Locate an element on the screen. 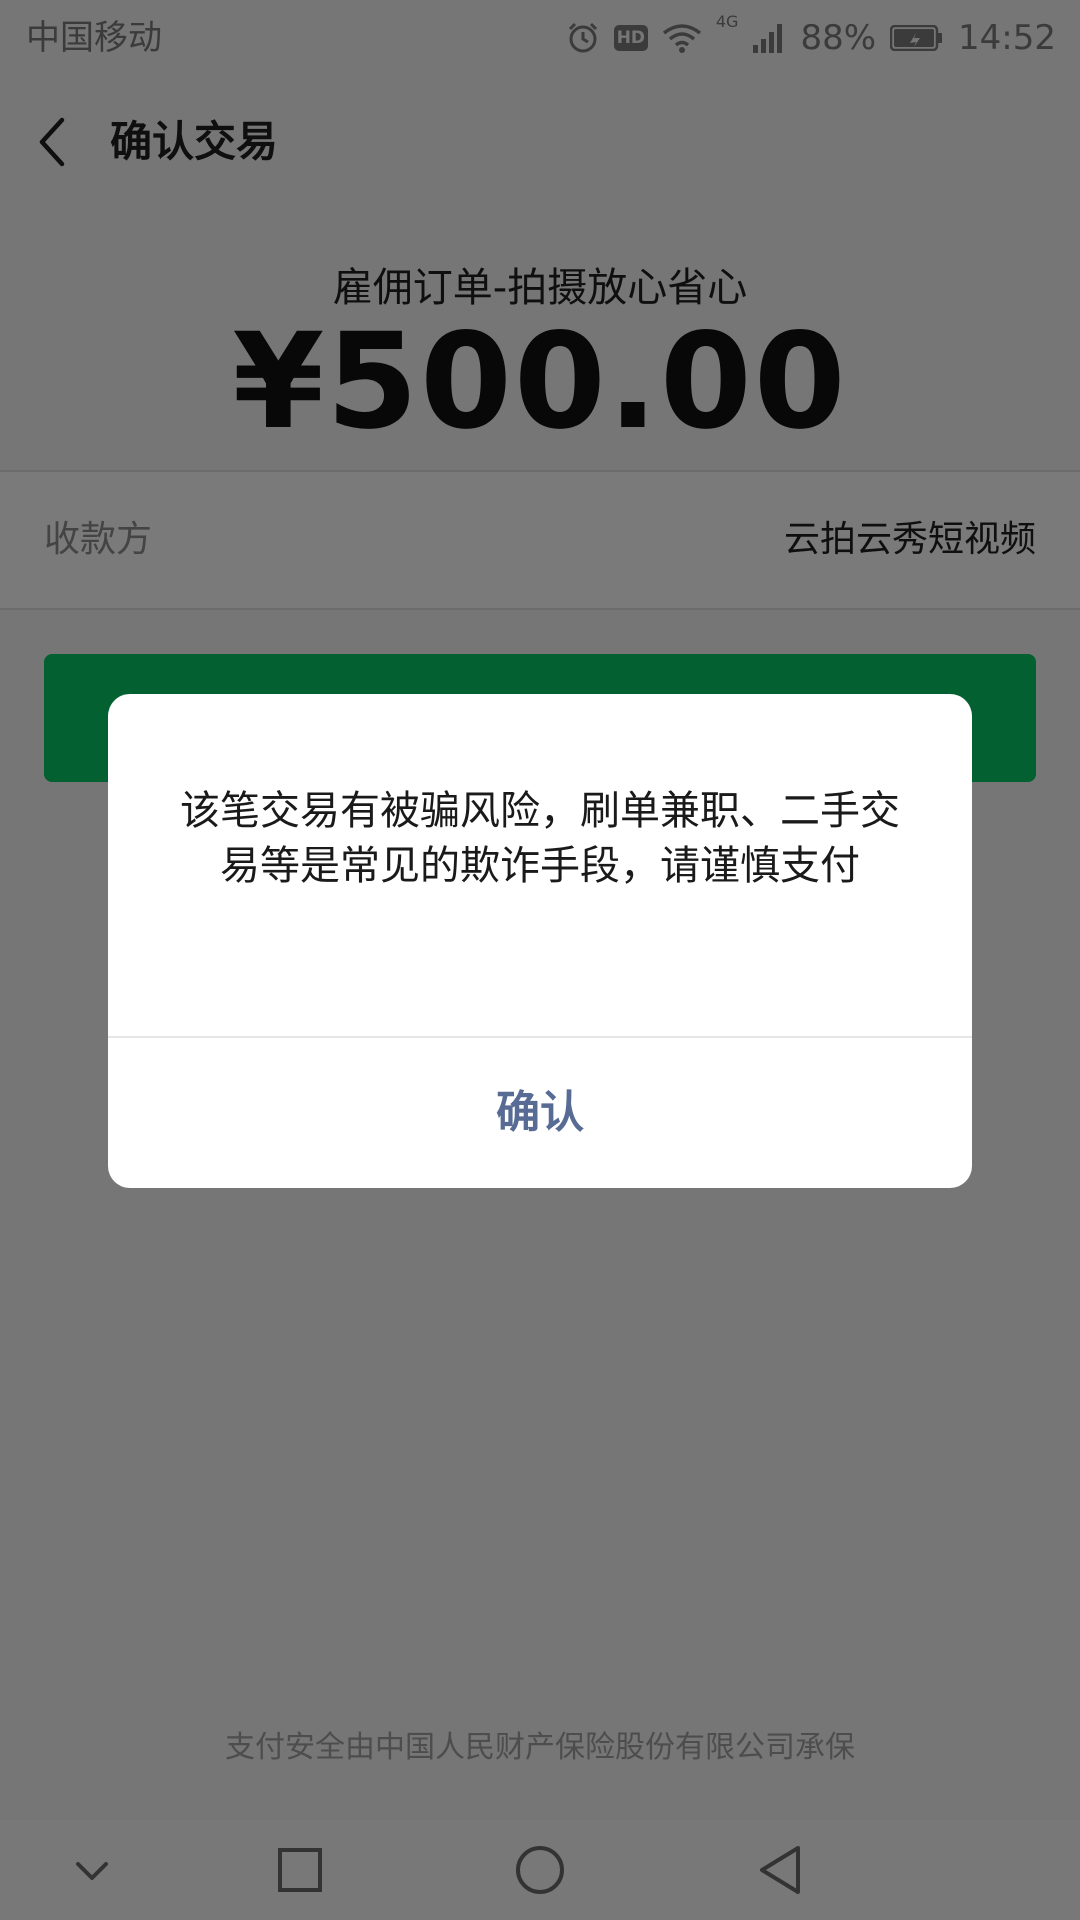 The image size is (1080, 1920). dialog-message: 该笔交易有被骗风险，刷单兼职、二手交易等是常见的欺诈手段，请谨慎支付 is located at coordinates (540, 838).